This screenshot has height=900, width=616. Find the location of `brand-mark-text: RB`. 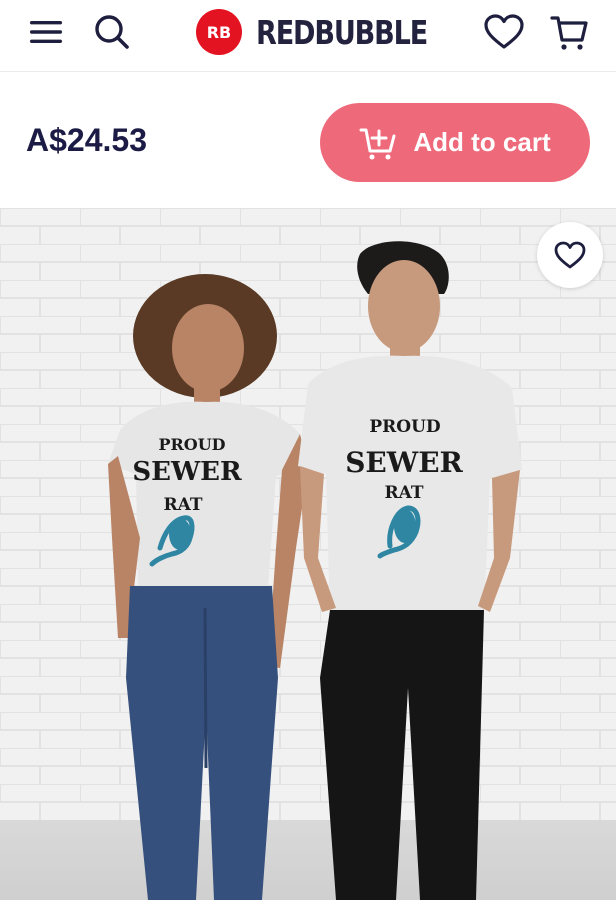

brand-mark-text: RB is located at coordinates (219, 32).